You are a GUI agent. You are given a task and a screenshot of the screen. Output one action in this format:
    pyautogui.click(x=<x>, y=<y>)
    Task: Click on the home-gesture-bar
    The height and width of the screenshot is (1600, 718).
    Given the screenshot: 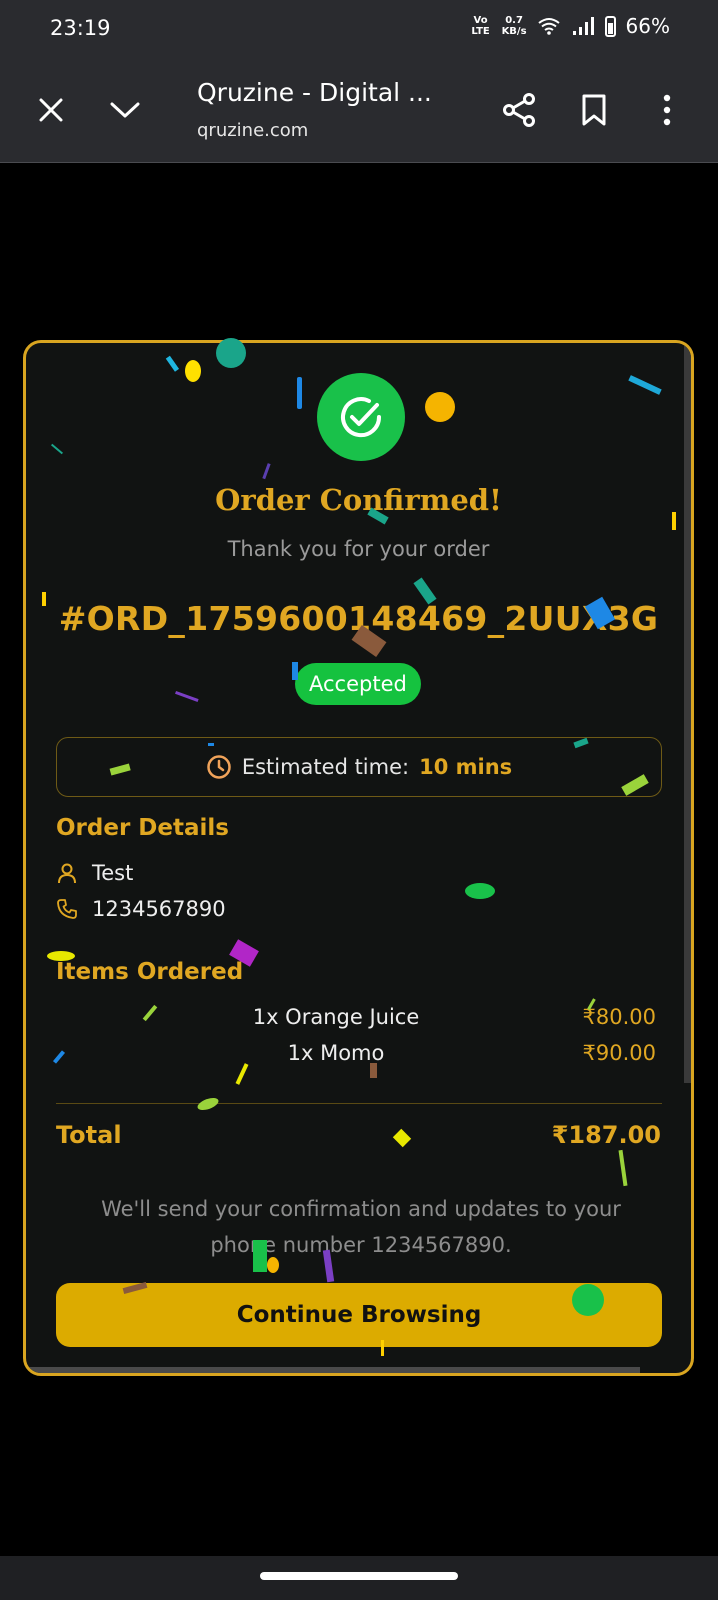 What is the action you would take?
    pyautogui.click(x=359, y=1576)
    